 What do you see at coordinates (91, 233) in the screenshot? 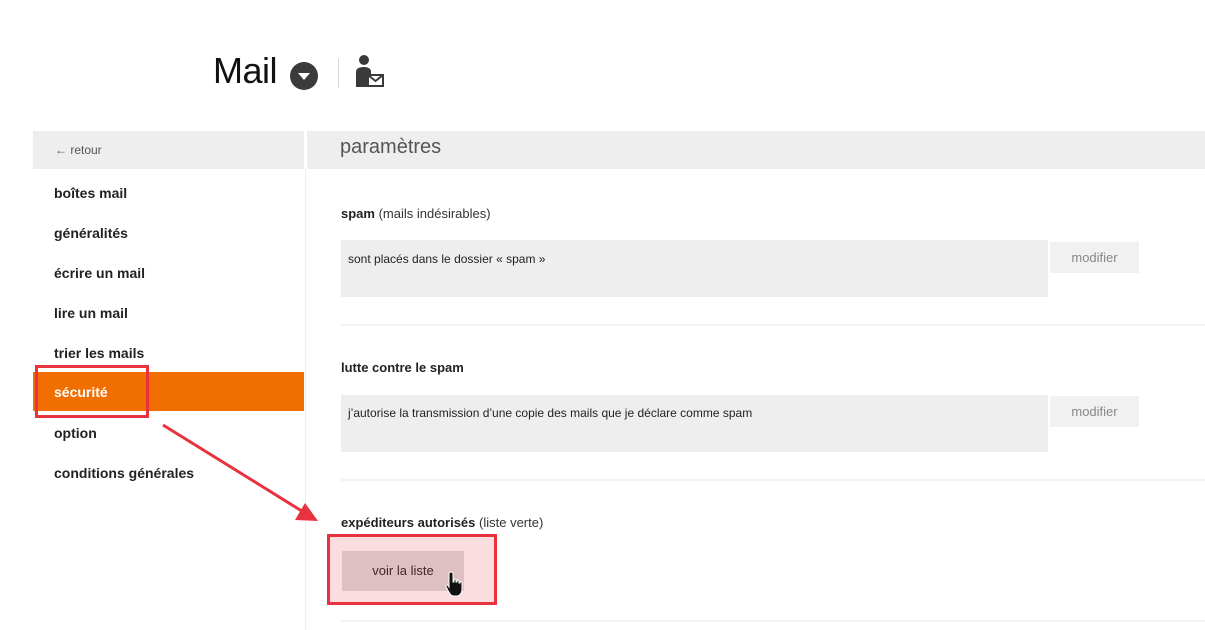
I see `sidebar-item-generalites: généralités` at bounding box center [91, 233].